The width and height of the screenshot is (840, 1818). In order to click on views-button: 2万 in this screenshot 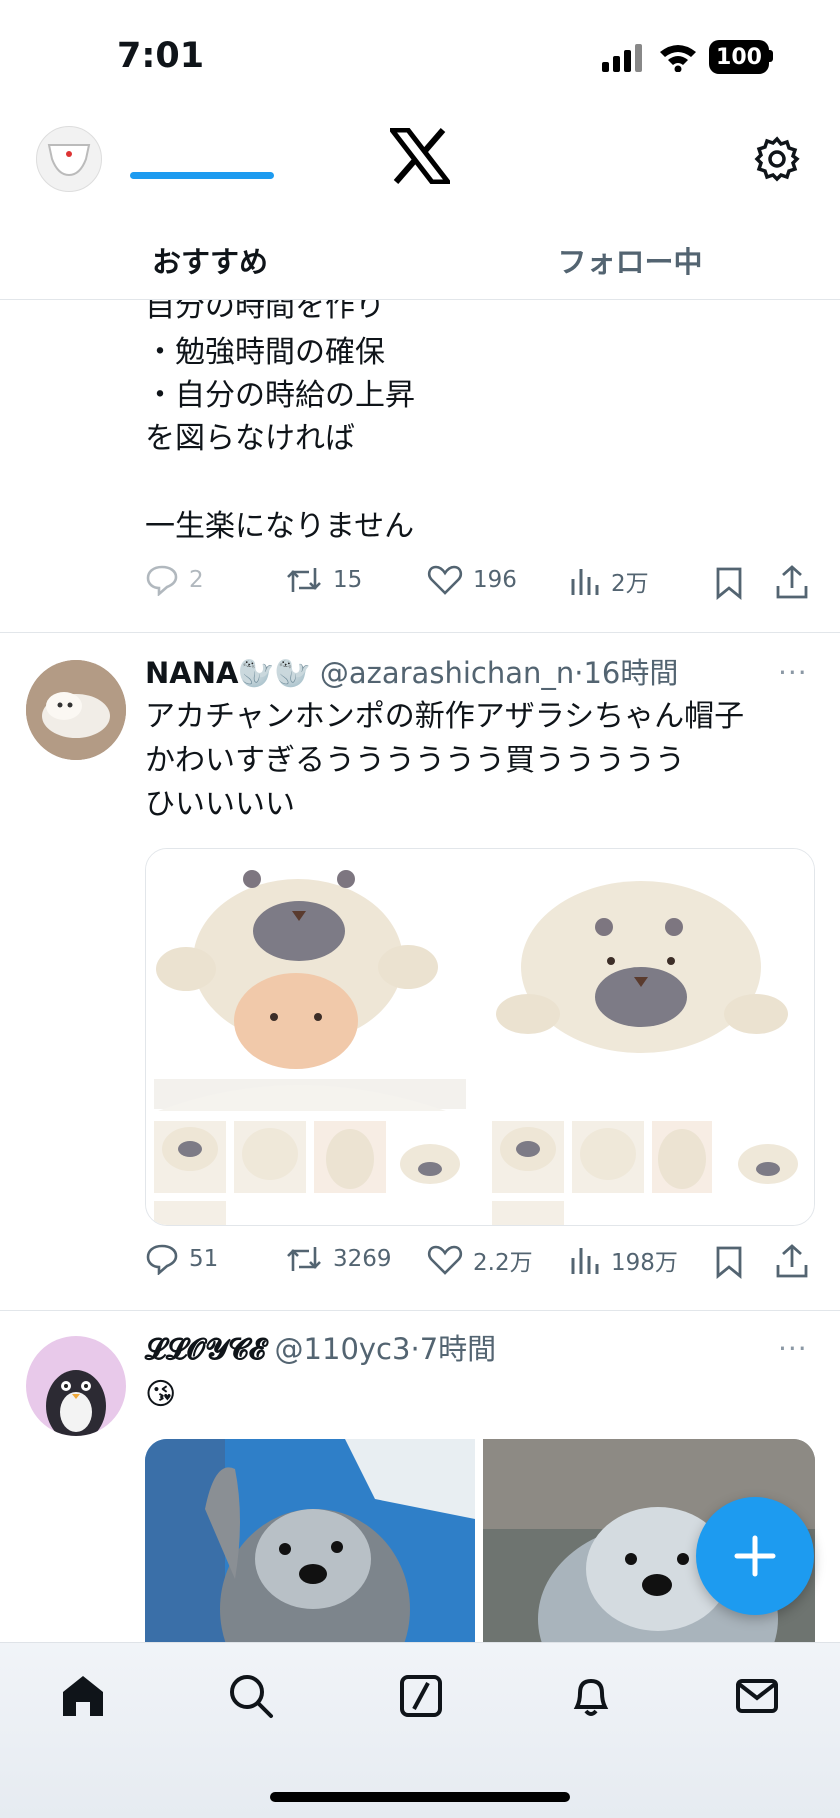, I will do `click(609, 581)`.